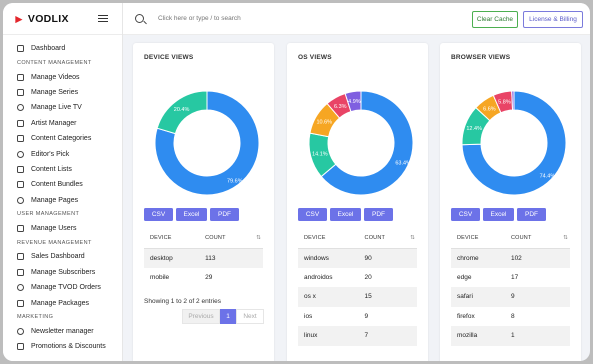 This screenshot has height=364, width=593. What do you see at coordinates (514, 277) in the screenshot?
I see `table-cell: 17` at bounding box center [514, 277].